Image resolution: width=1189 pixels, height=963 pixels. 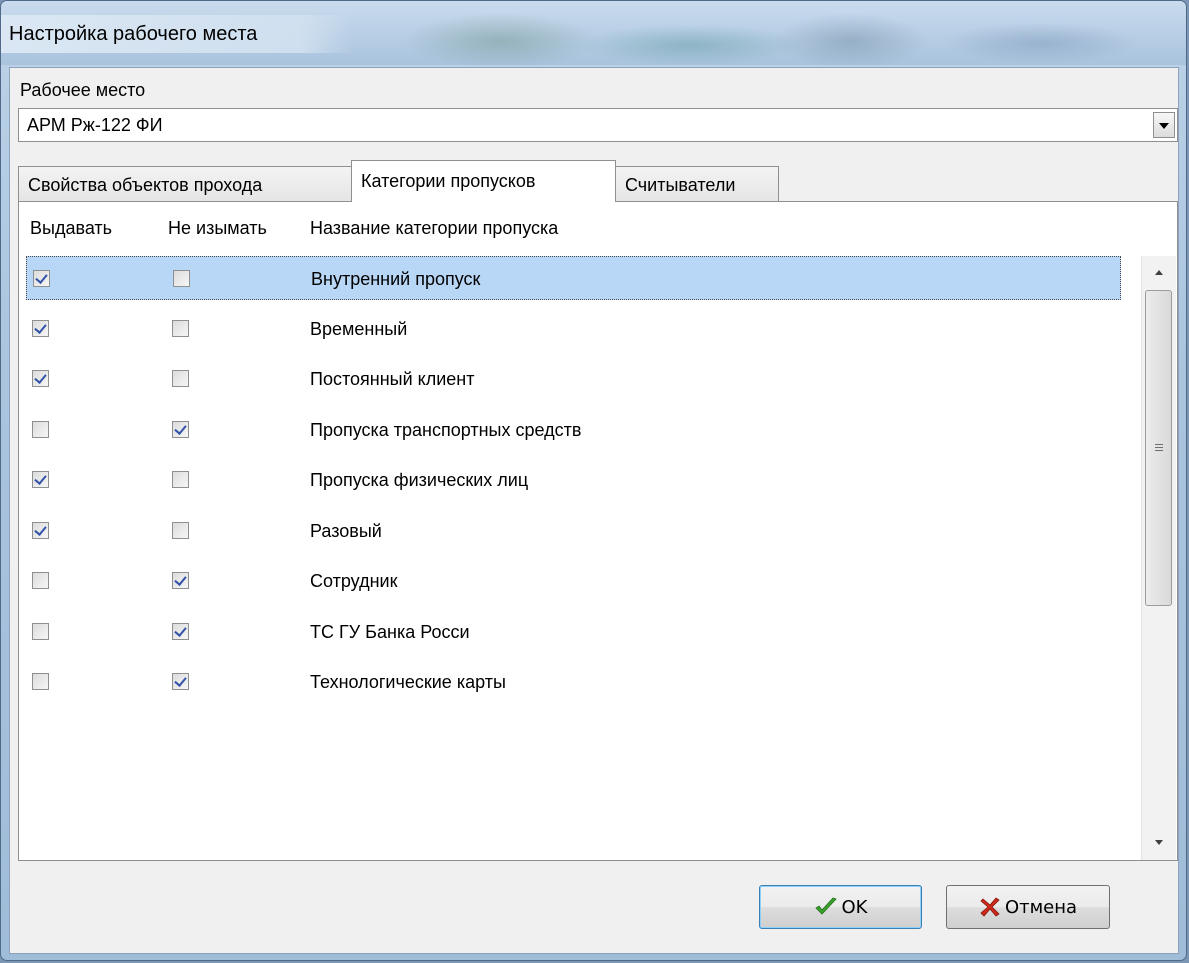 I want to click on cancel-button: Отмена, so click(x=1028, y=907).